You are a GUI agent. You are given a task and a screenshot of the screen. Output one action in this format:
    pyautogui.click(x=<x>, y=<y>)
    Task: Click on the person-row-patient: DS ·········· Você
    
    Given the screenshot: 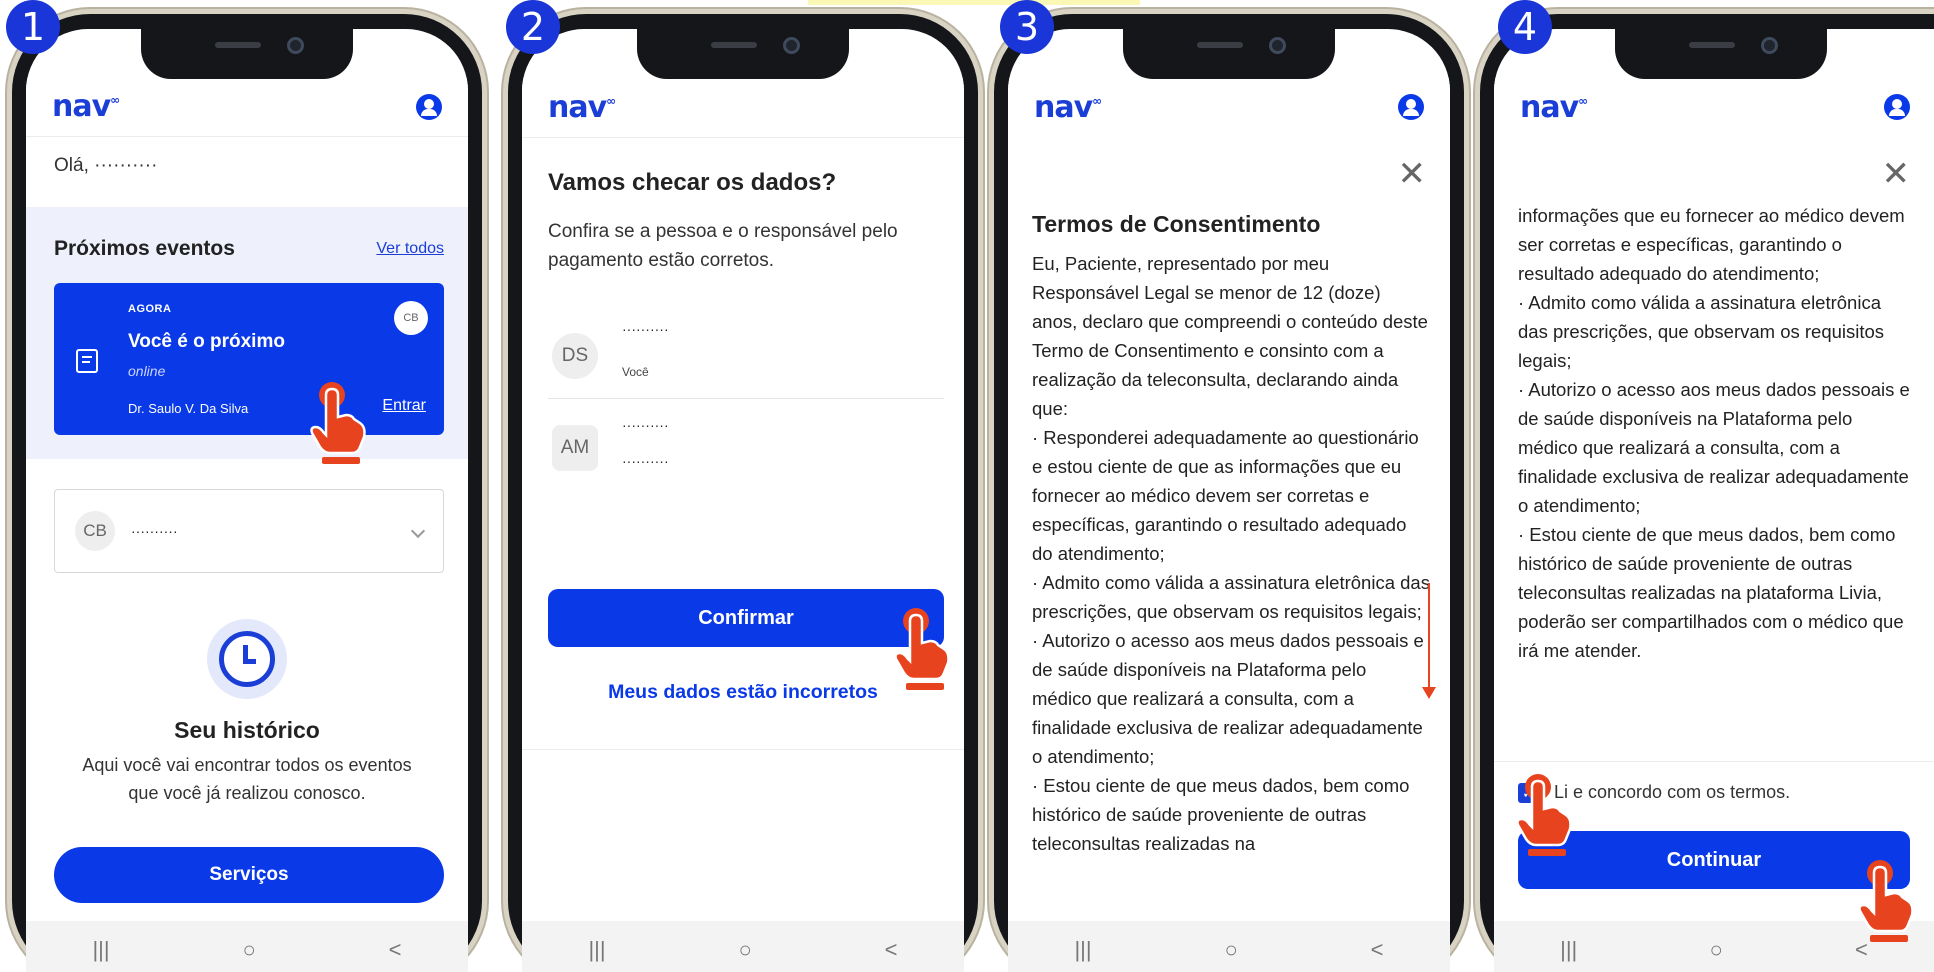 What is the action you would take?
    pyautogui.click(x=746, y=353)
    